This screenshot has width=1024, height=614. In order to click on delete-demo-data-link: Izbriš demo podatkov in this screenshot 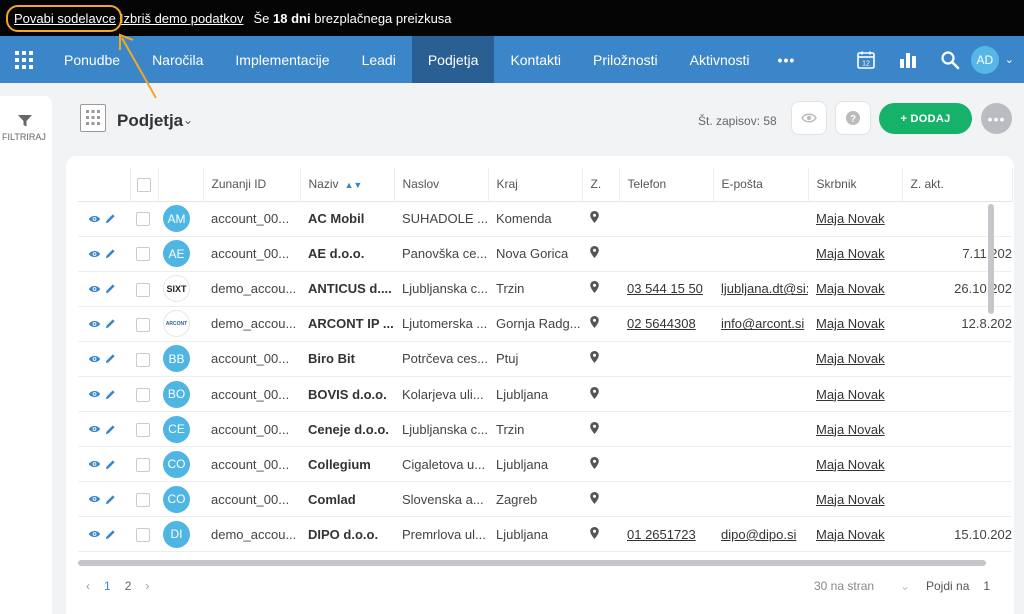, I will do `click(182, 18)`.